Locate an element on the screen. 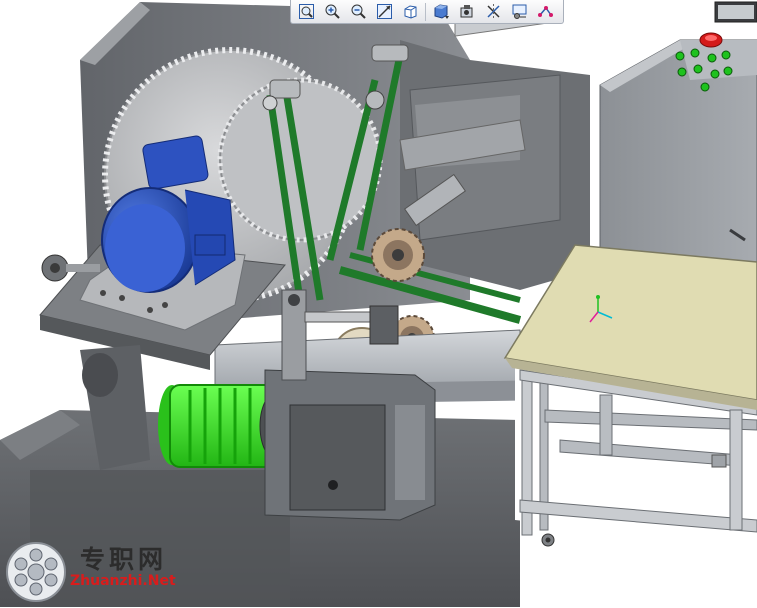 The image size is (757, 608). display-style-icon is located at coordinates (441, 11).